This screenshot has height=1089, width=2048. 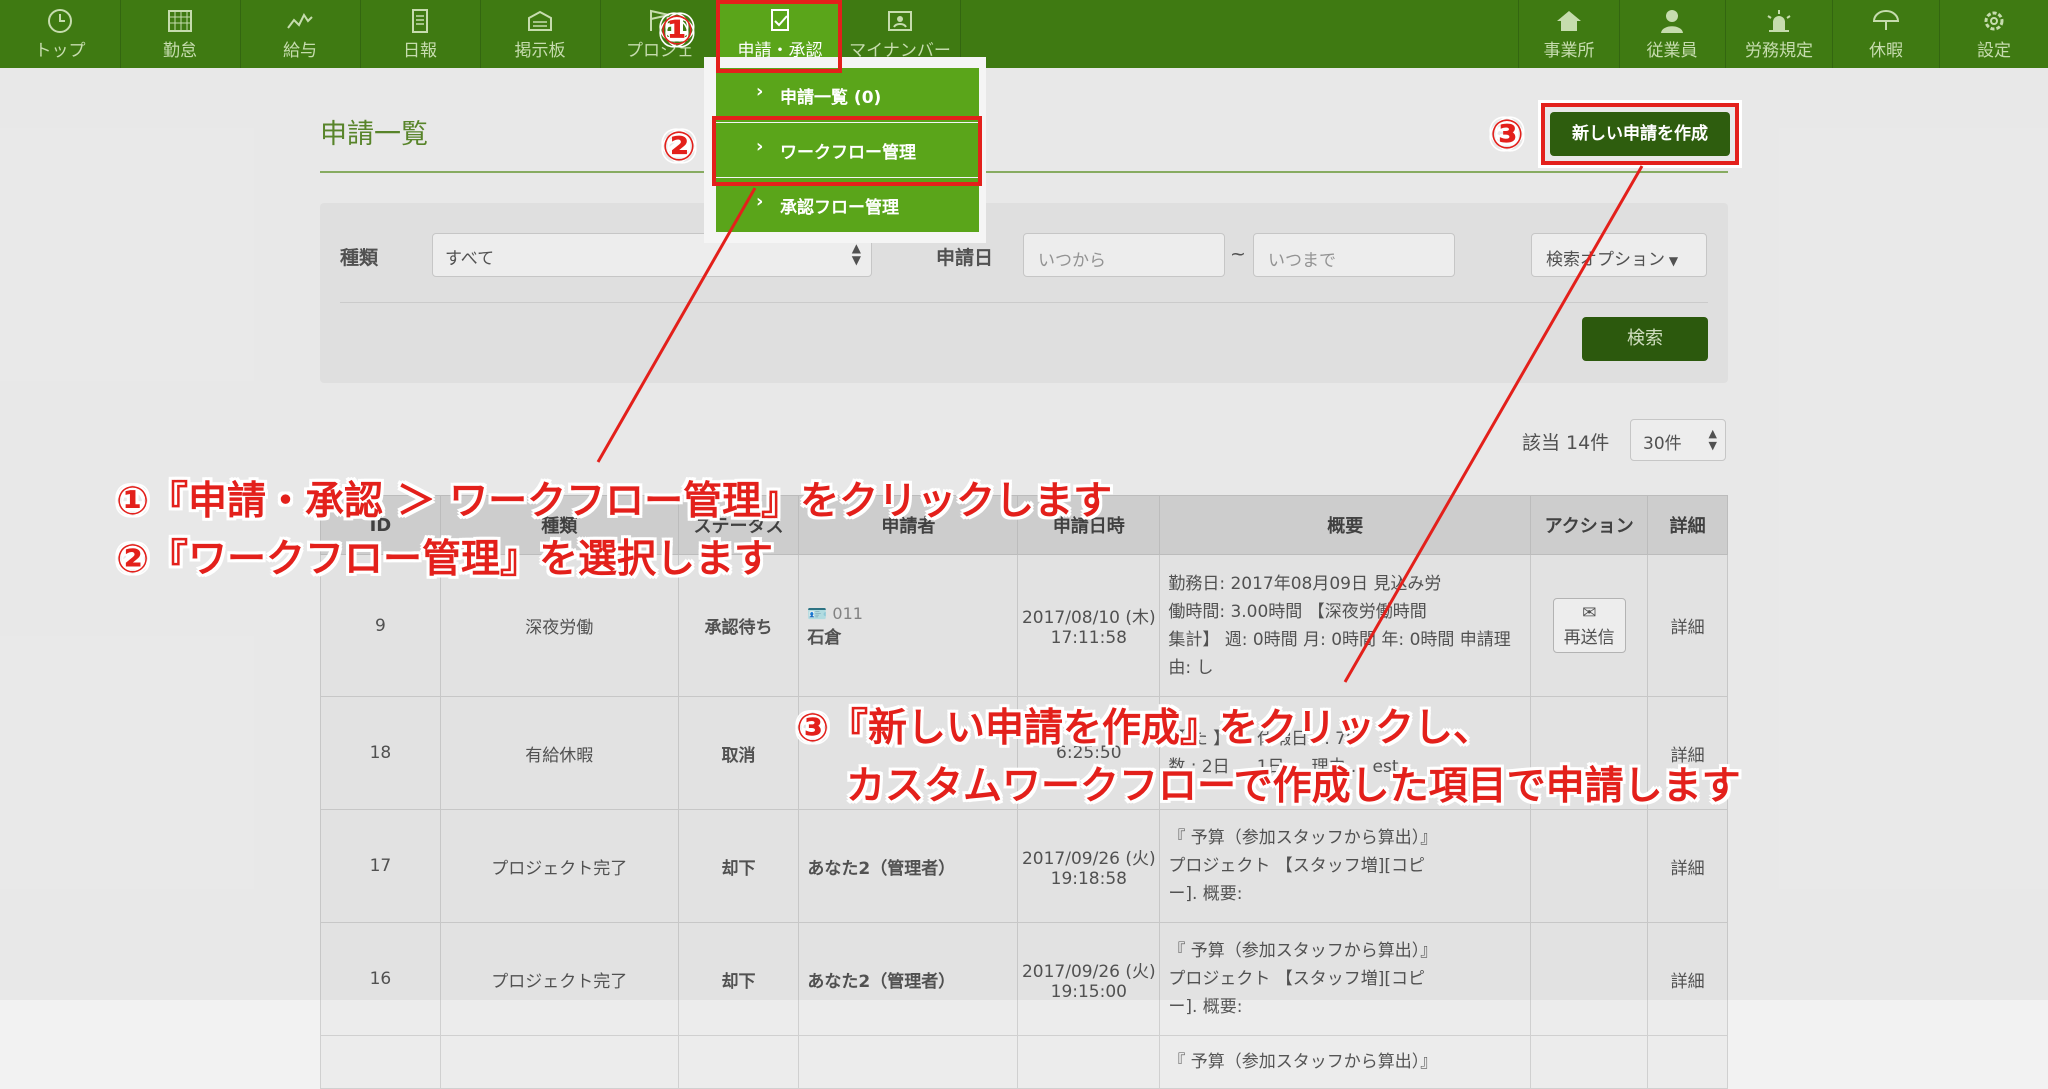 I want to click on cell-date, so click(x=1089, y=1062).